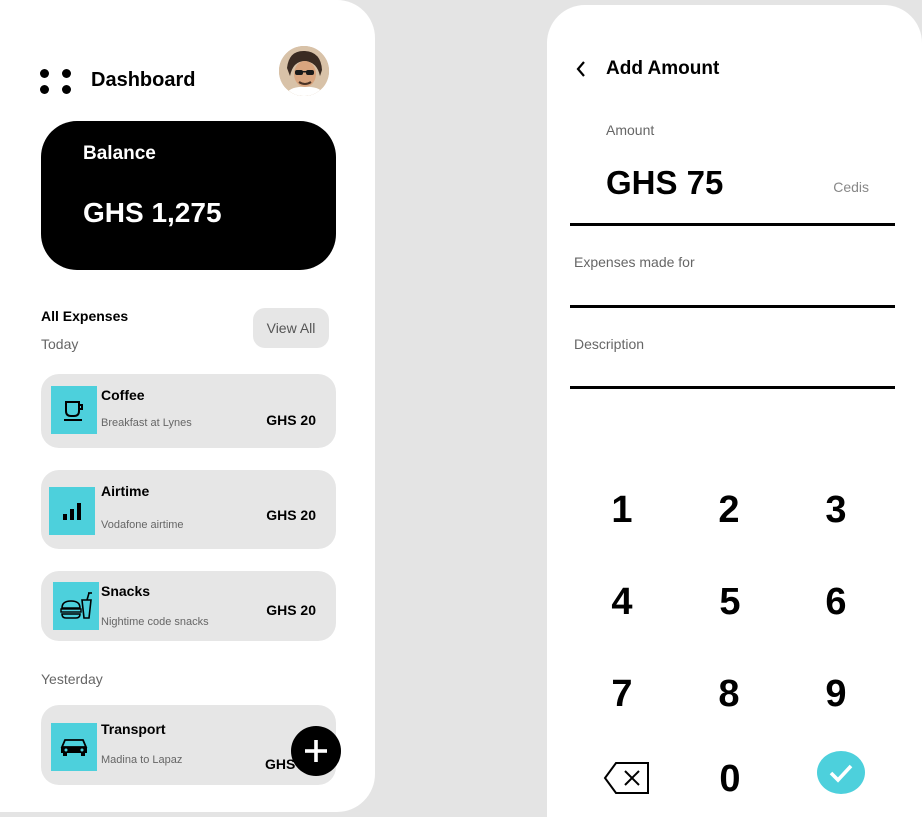 This screenshot has width=922, height=817. Describe the element at coordinates (730, 779) in the screenshot. I see `key-0: 0` at that location.